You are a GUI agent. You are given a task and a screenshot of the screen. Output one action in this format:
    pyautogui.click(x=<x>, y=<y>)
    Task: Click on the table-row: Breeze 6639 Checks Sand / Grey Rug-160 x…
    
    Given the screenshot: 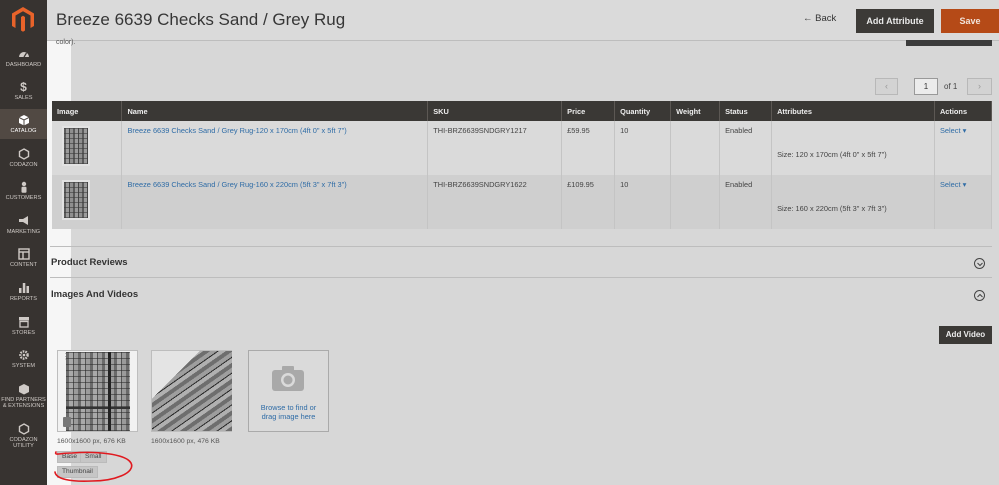 What is the action you would take?
    pyautogui.click(x=522, y=202)
    